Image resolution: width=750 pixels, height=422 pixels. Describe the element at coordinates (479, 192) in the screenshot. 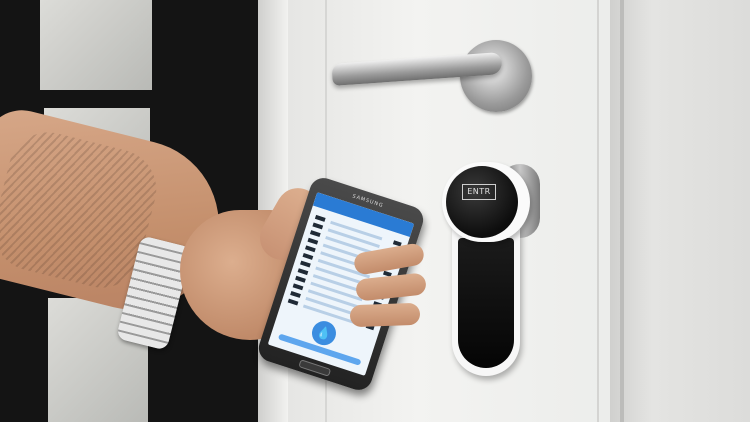

I see `lock-logo: ENTR` at that location.